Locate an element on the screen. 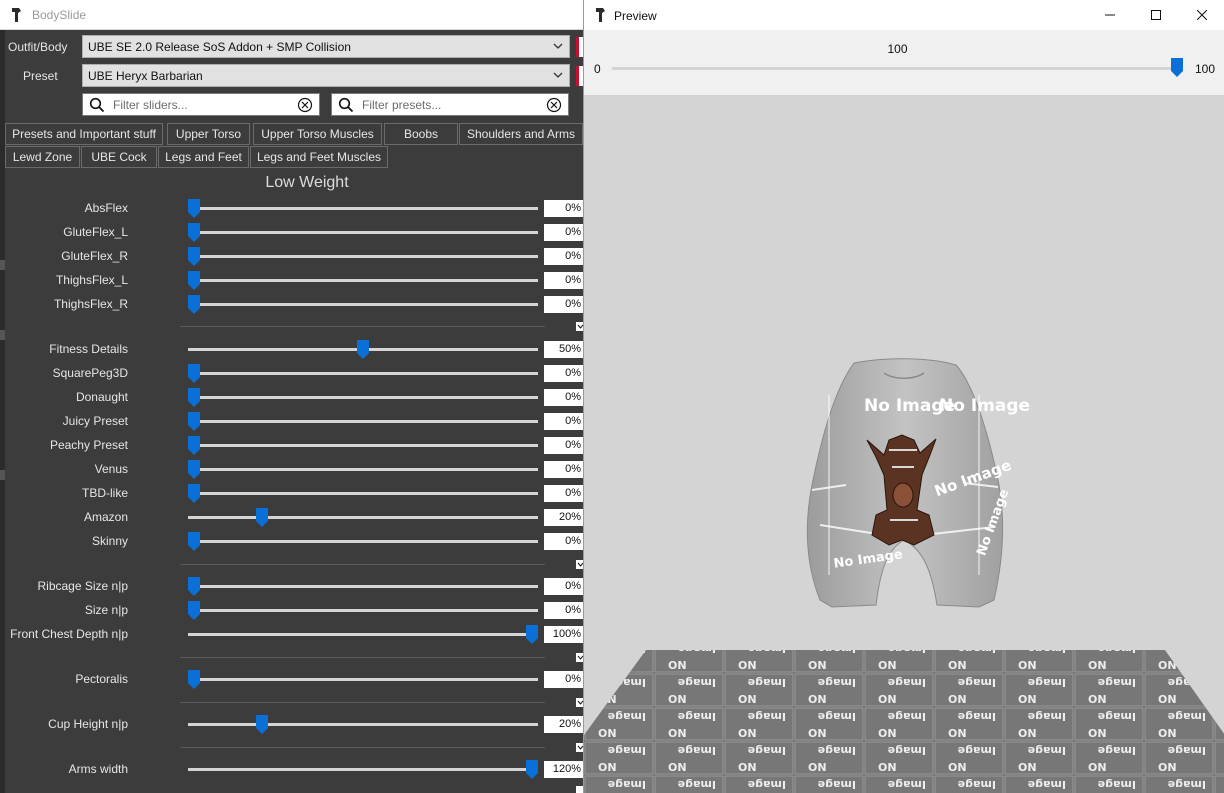 The image size is (1224, 793). slider-row: SquarePeg3D 0% is located at coordinates (291, 374).